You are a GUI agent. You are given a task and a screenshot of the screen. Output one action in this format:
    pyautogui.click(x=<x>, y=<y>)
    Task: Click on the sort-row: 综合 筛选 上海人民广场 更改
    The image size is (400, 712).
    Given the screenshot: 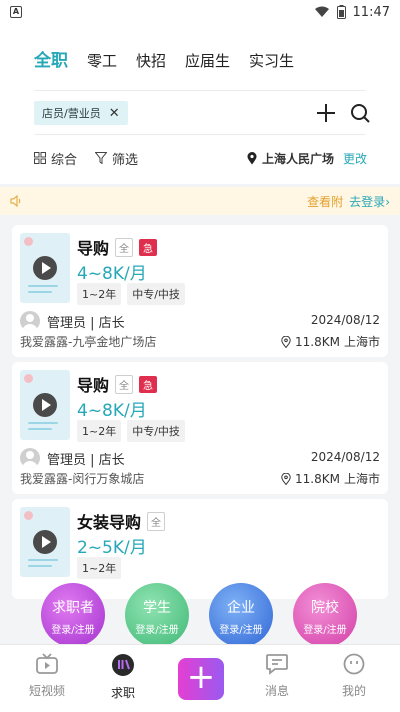 What is the action you would take?
    pyautogui.click(x=200, y=158)
    